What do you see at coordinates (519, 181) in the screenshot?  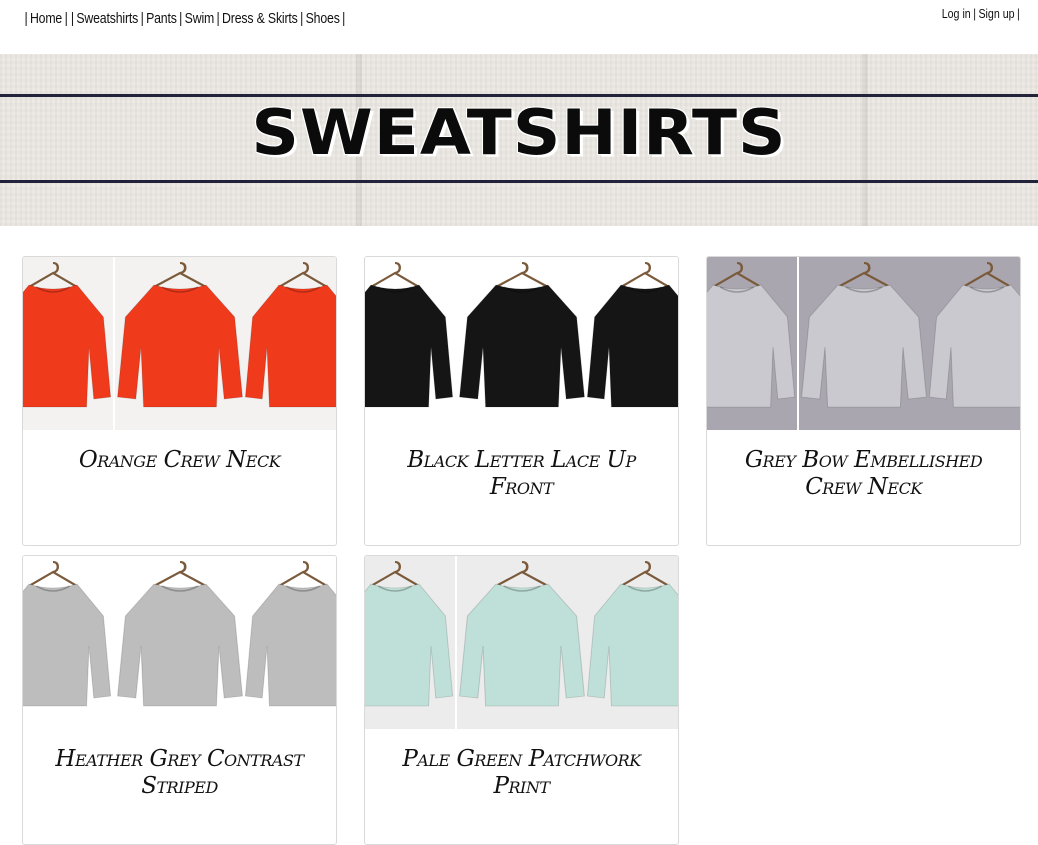 I see `banner-stripe` at bounding box center [519, 181].